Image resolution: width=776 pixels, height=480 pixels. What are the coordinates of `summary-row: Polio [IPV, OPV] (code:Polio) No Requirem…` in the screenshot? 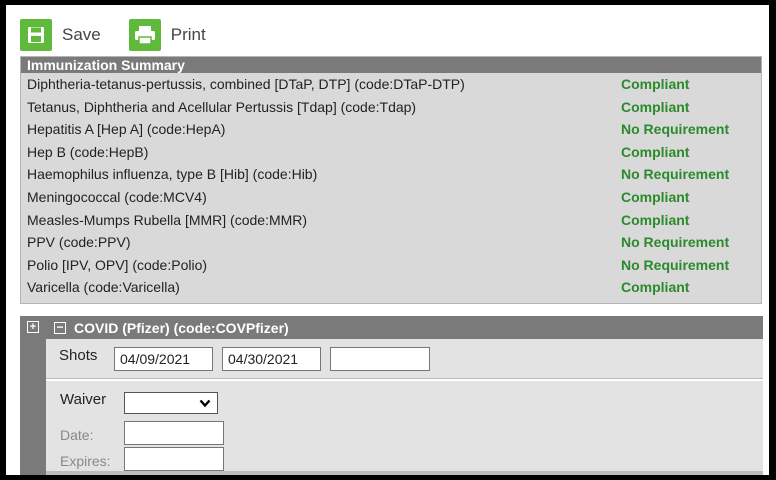 It's located at (394, 265).